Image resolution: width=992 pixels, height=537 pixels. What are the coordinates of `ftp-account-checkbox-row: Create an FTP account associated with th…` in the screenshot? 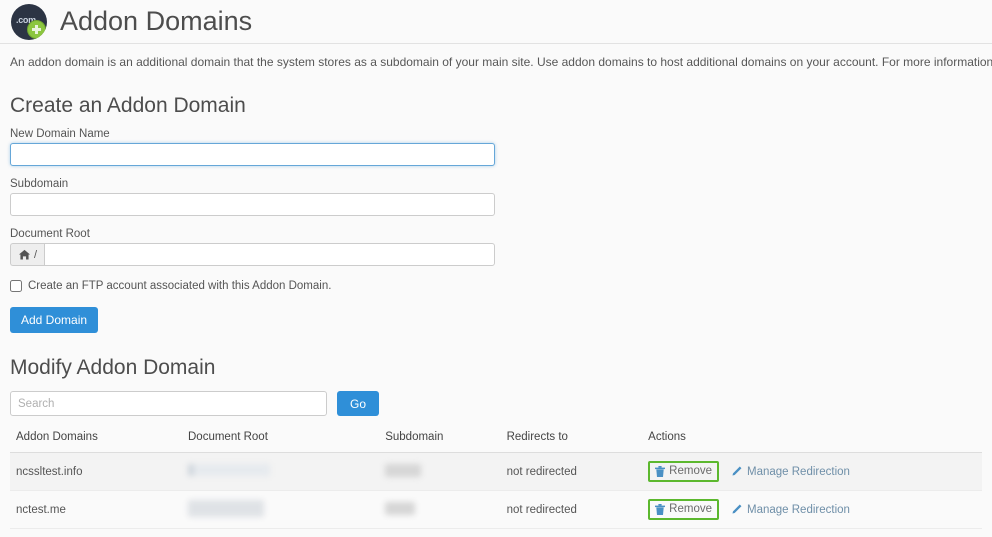 It's located at (496, 286).